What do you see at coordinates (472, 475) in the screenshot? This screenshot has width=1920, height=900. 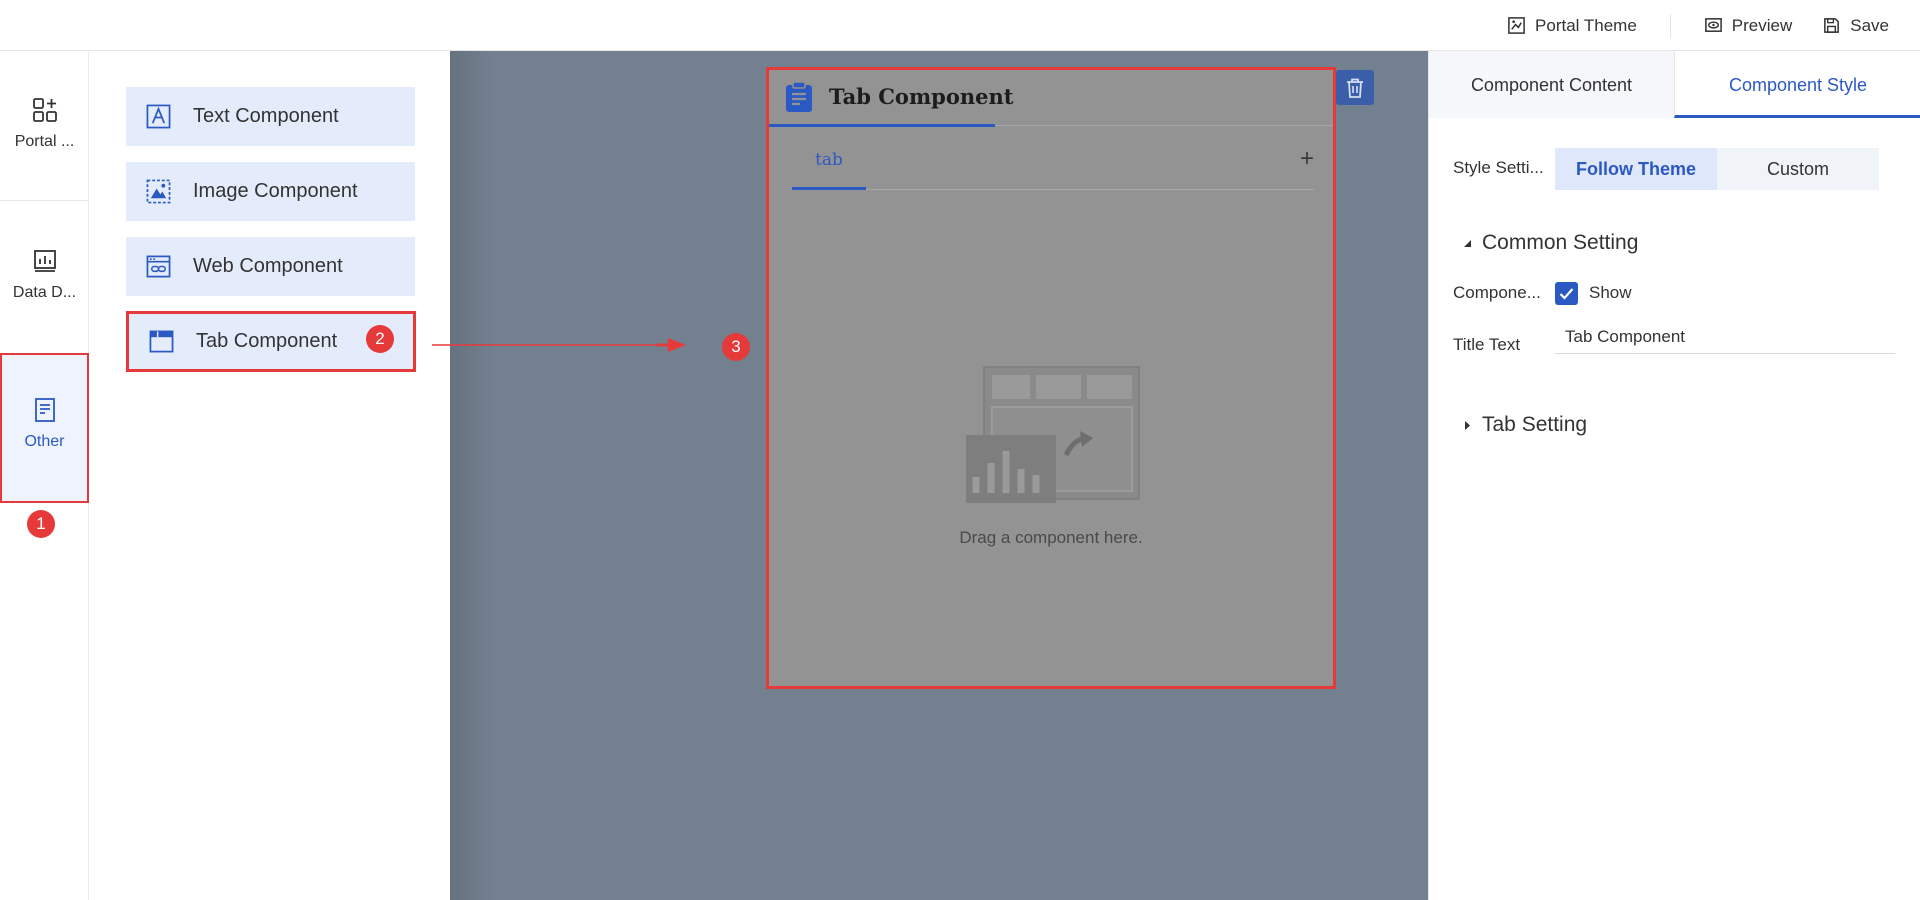 I see `canvas-shadow` at bounding box center [472, 475].